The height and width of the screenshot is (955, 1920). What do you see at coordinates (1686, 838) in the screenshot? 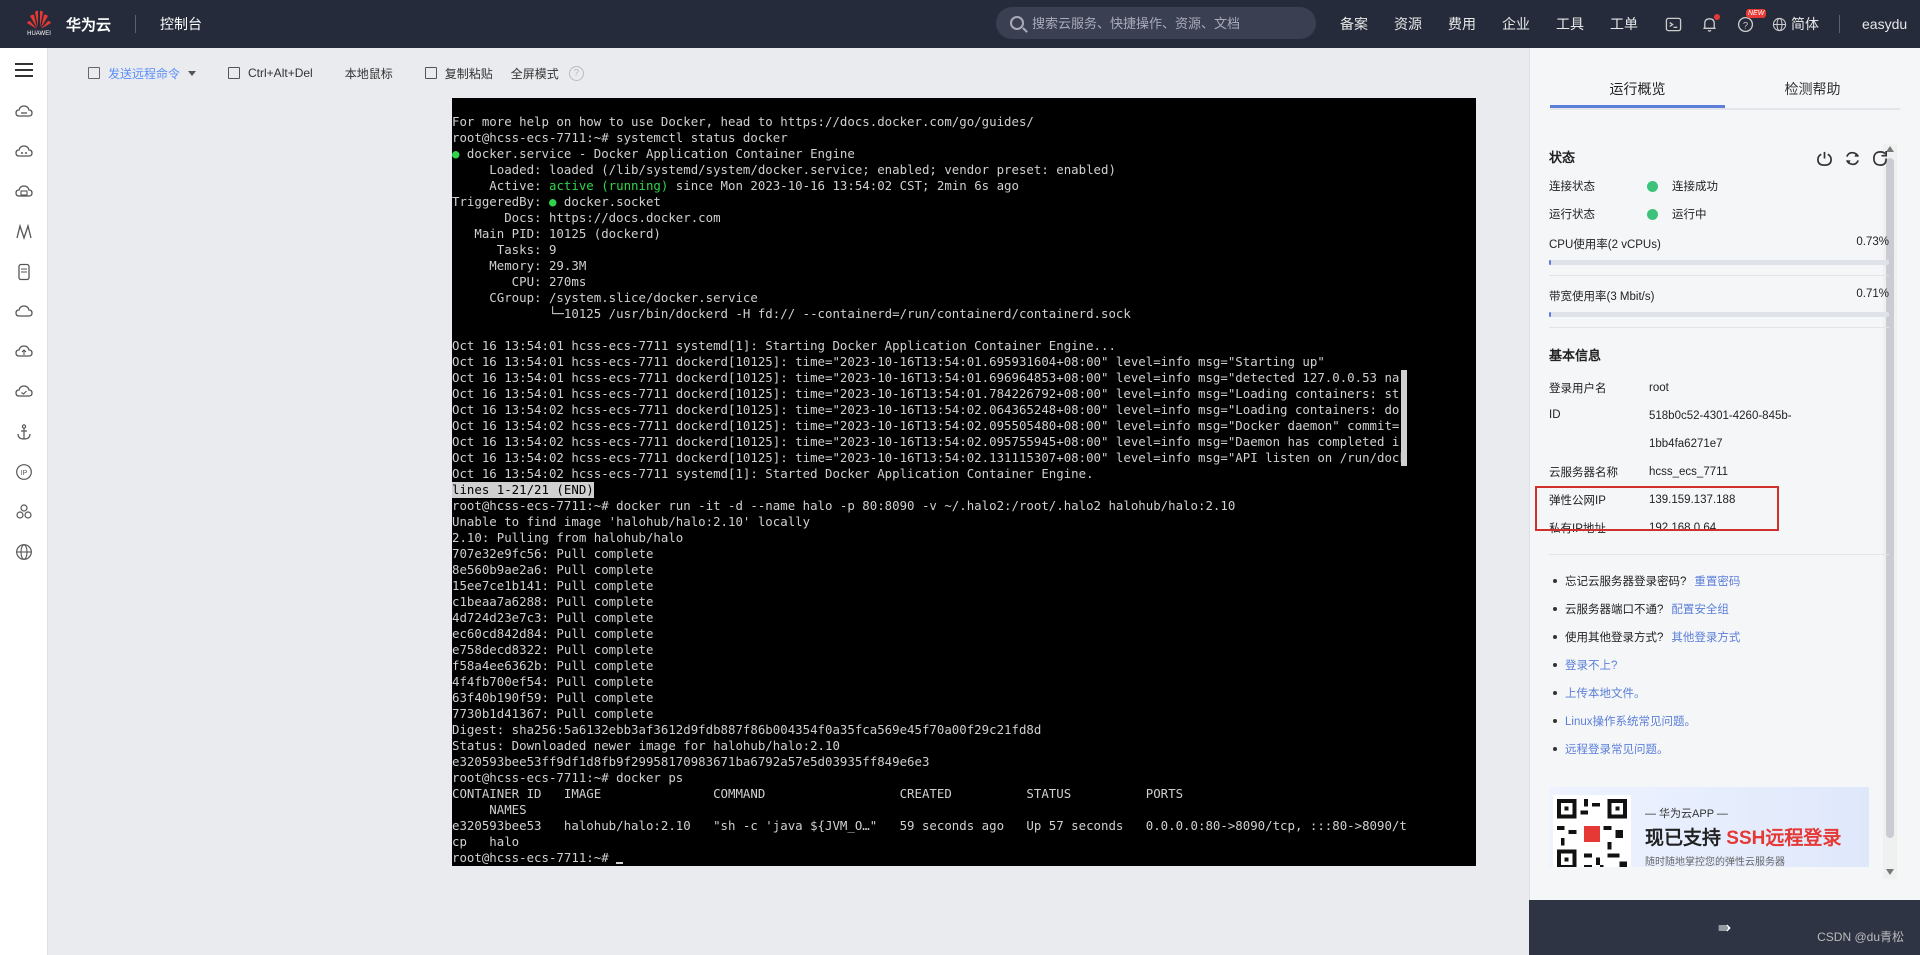
I see `promo-title-prefix: 现已支持` at bounding box center [1686, 838].